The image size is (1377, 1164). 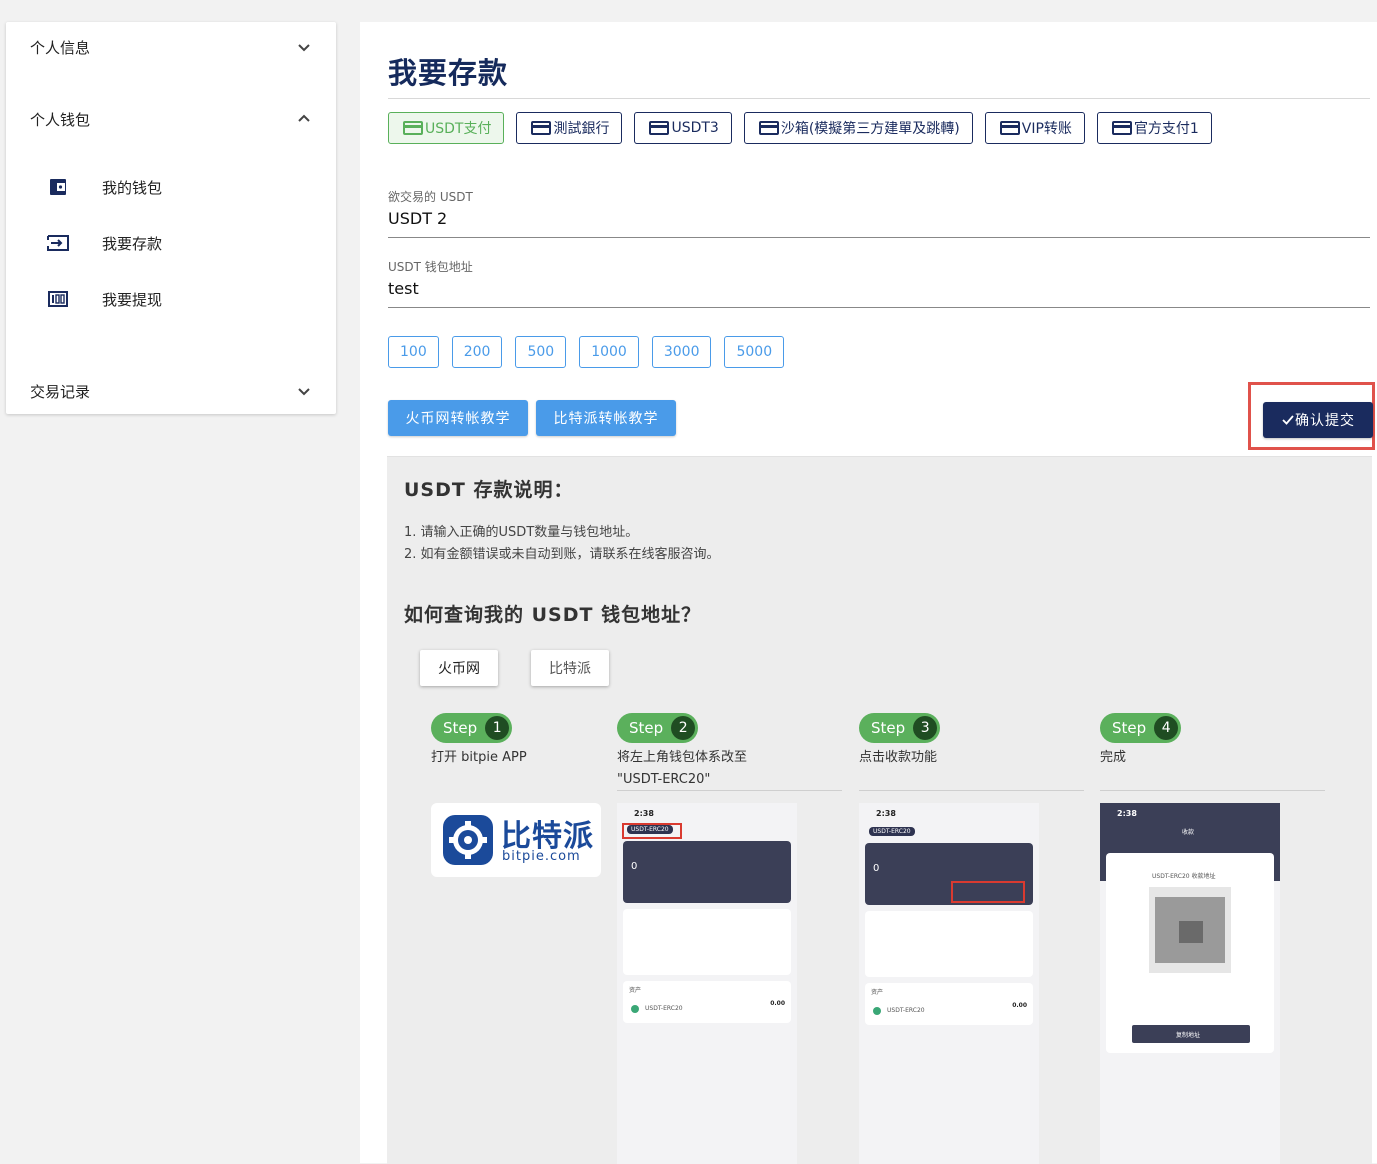 I want to click on step-badge: Step 1, so click(x=472, y=728).